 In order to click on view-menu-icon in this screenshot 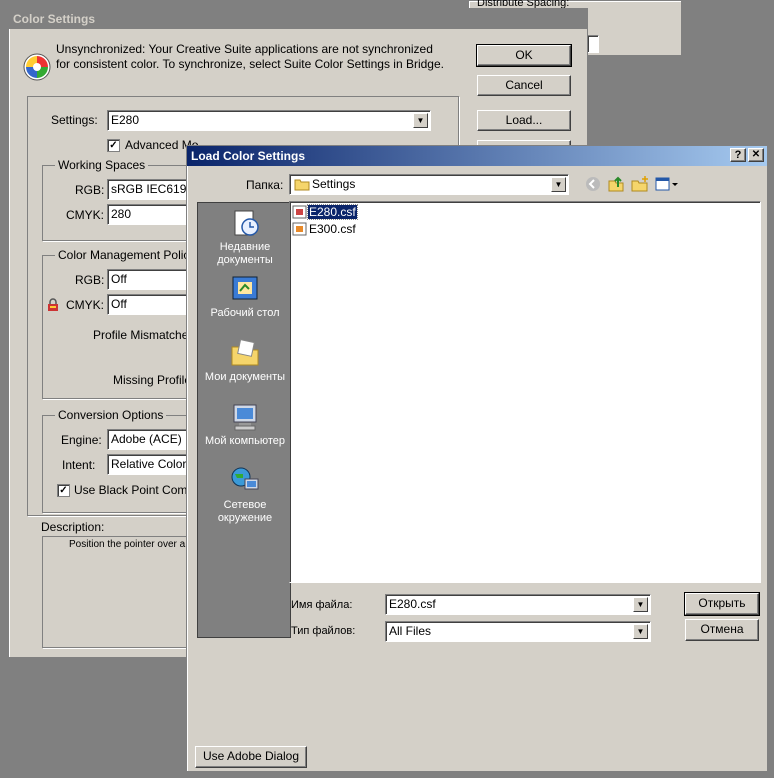, I will do `click(667, 184)`.